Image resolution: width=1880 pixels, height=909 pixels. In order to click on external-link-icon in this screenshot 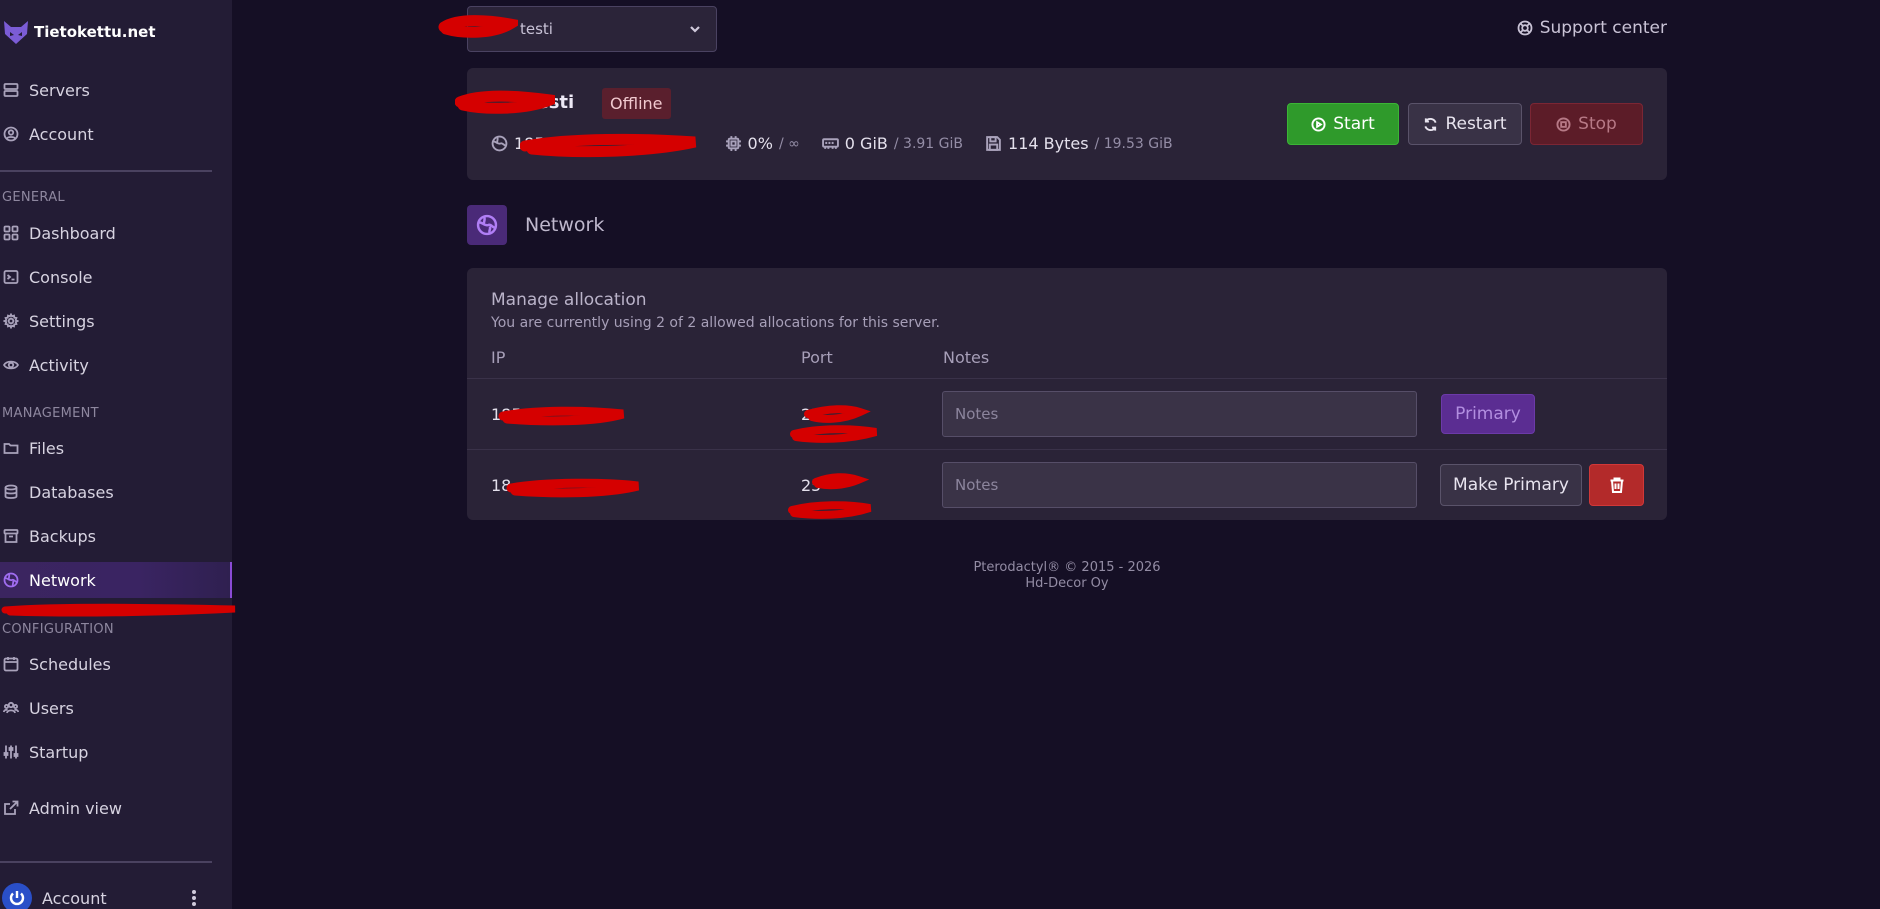, I will do `click(11, 807)`.